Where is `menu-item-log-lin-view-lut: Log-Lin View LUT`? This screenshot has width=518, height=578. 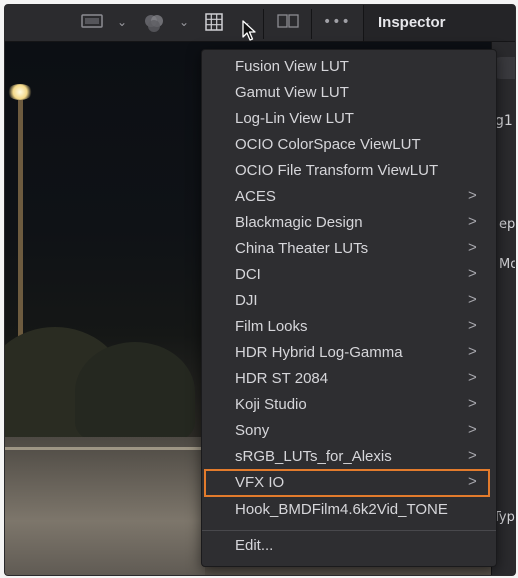
menu-item-log-lin-view-lut: Log-Lin View LUT is located at coordinates (349, 119).